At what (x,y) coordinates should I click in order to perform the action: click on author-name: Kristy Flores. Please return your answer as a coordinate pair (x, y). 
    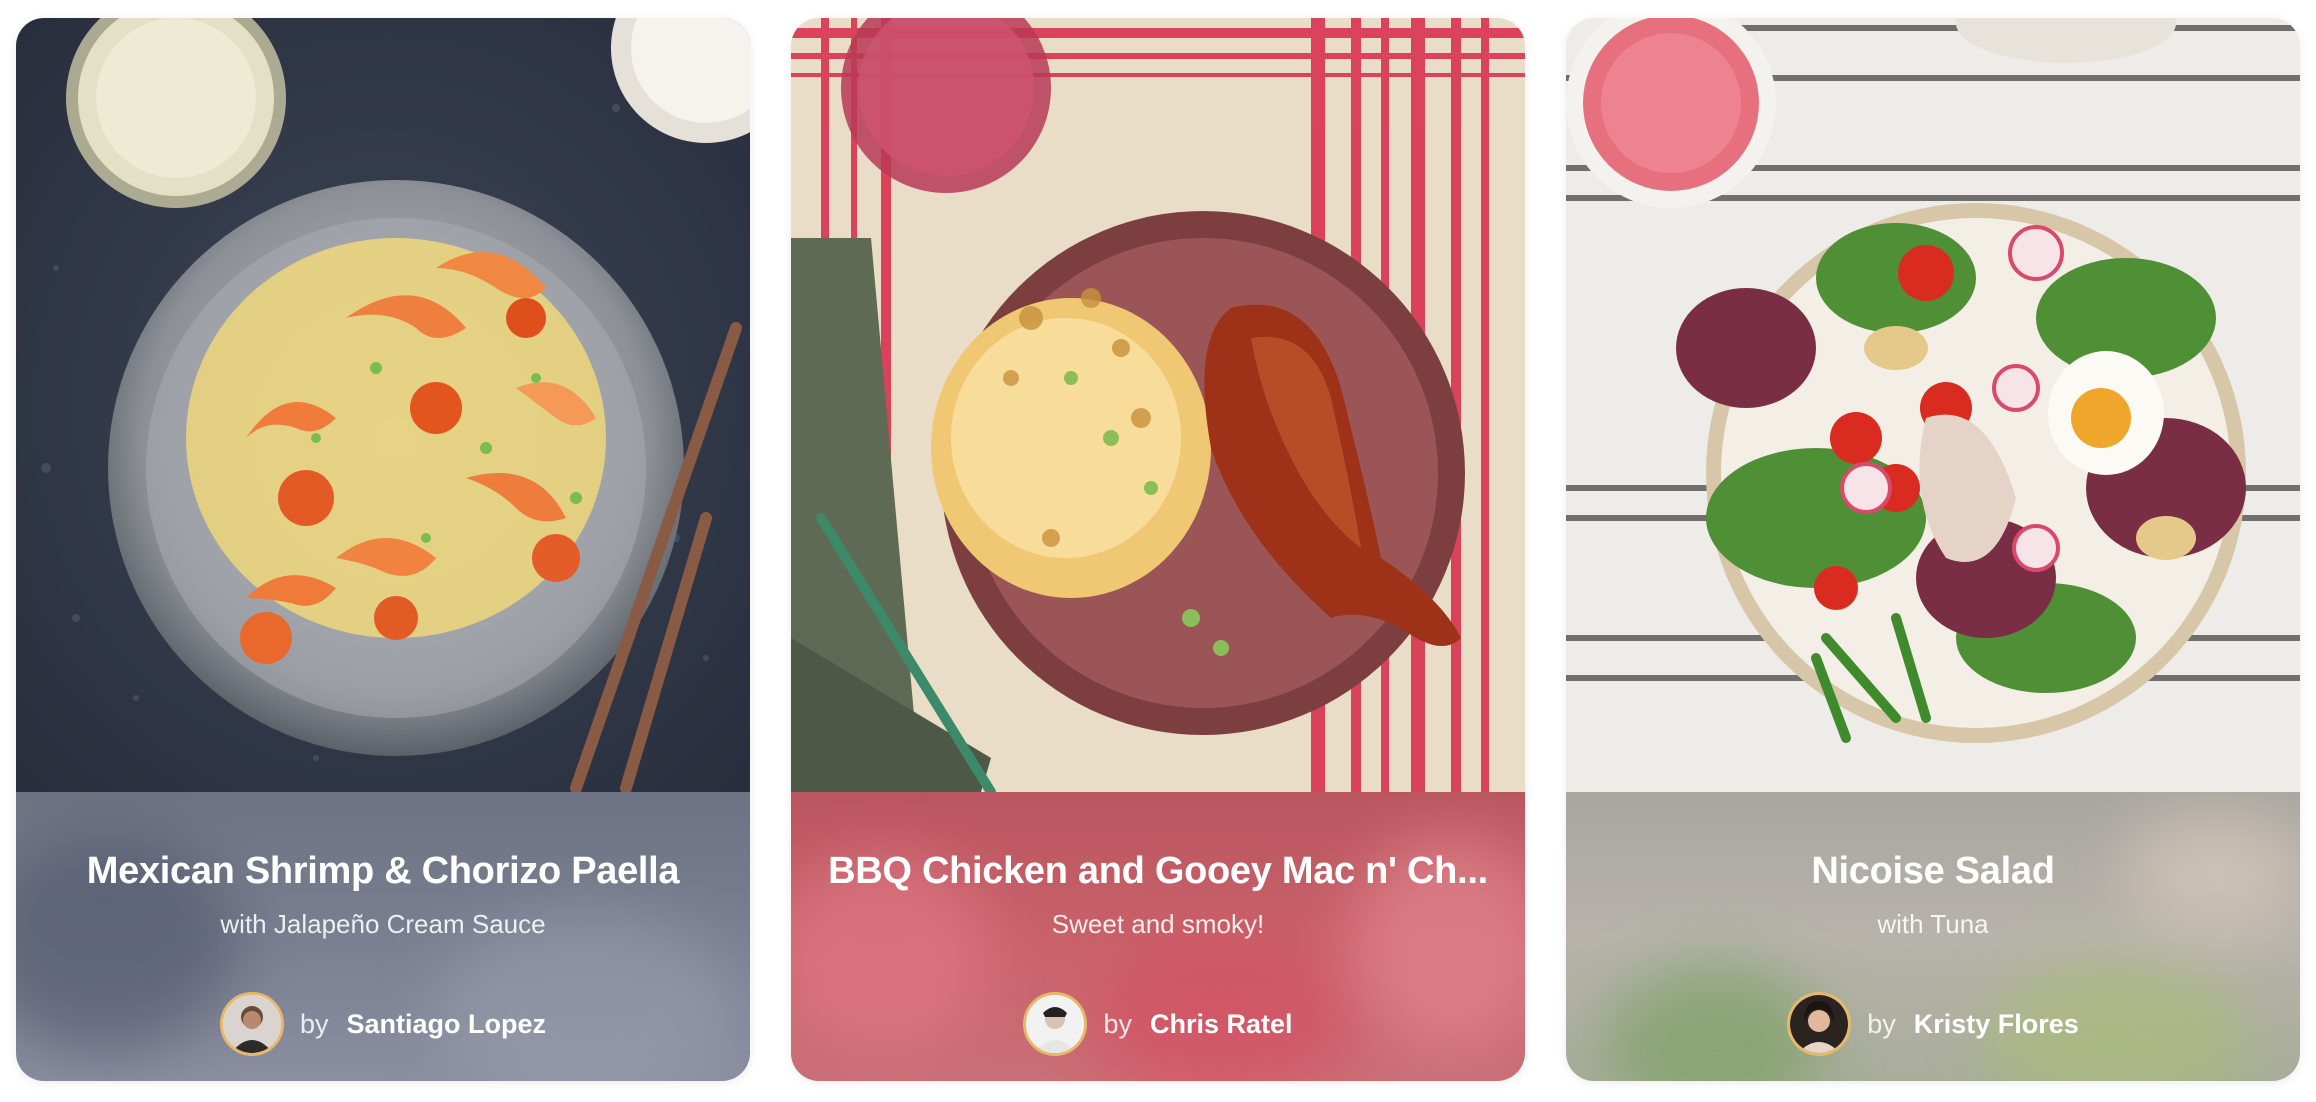
    Looking at the image, I should click on (1996, 1024).